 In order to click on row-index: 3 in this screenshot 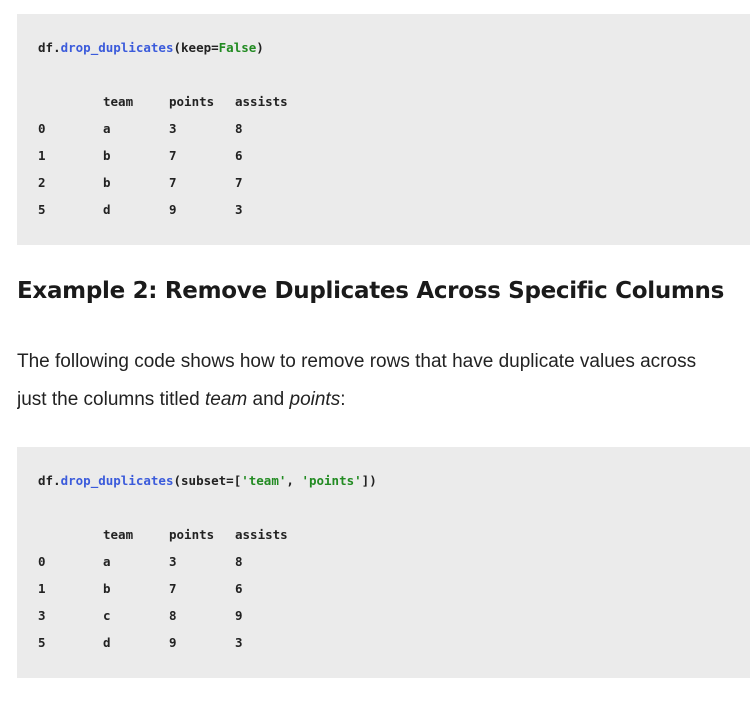, I will do `click(42, 615)`.